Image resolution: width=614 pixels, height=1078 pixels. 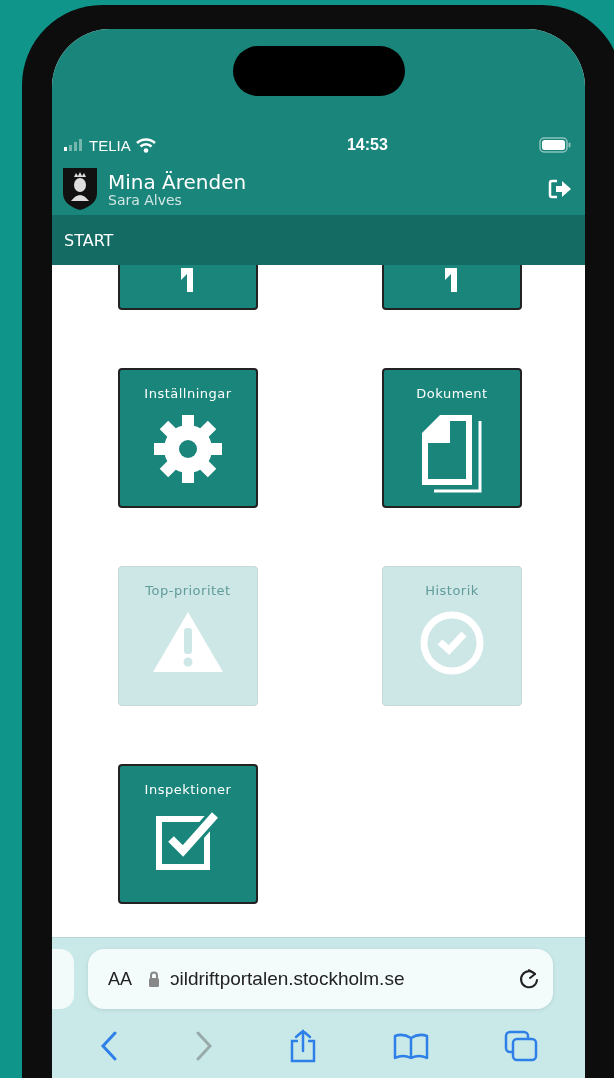 What do you see at coordinates (288, 979) in the screenshot?
I see `url-text: ɔildriftportalen.stockholm.se` at bounding box center [288, 979].